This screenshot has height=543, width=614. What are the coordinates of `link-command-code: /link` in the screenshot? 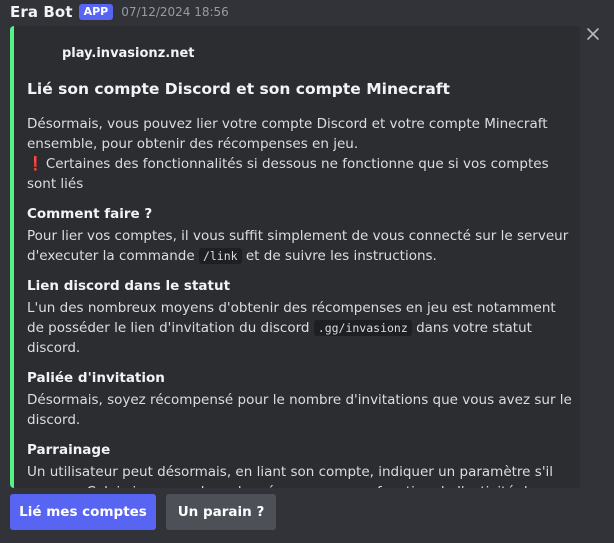 It's located at (220, 256).